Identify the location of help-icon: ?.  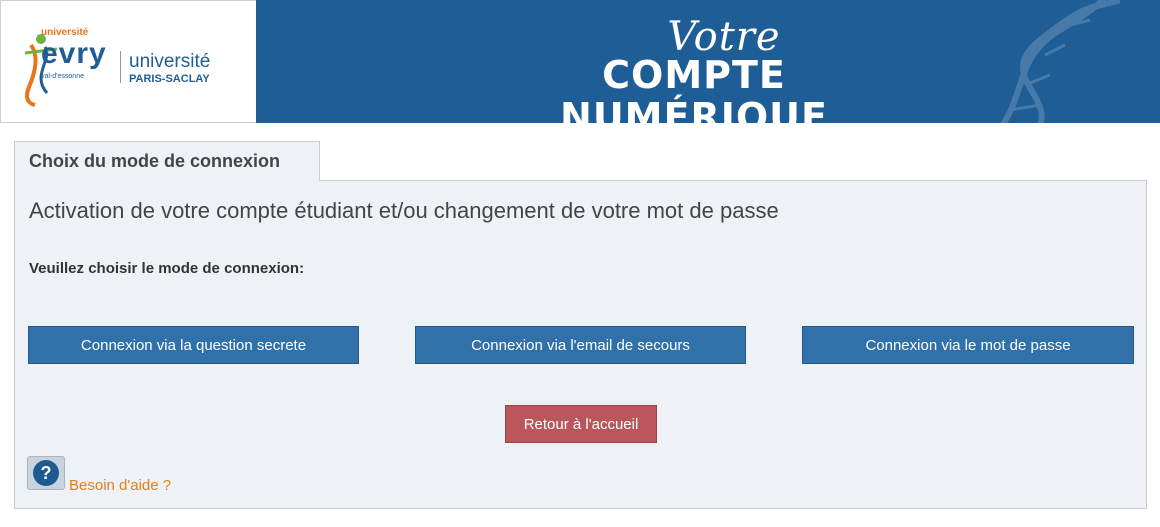
(46, 473).